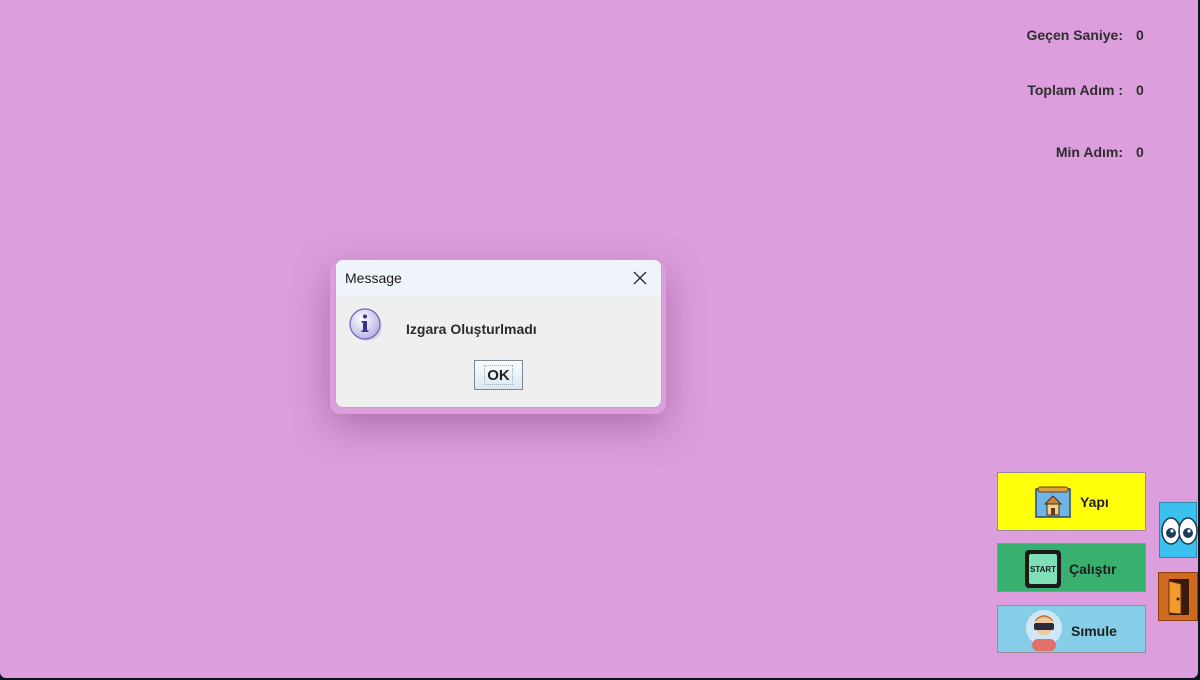 Image resolution: width=1200 pixels, height=680 pixels. I want to click on start-icon: START, so click(1043, 571).